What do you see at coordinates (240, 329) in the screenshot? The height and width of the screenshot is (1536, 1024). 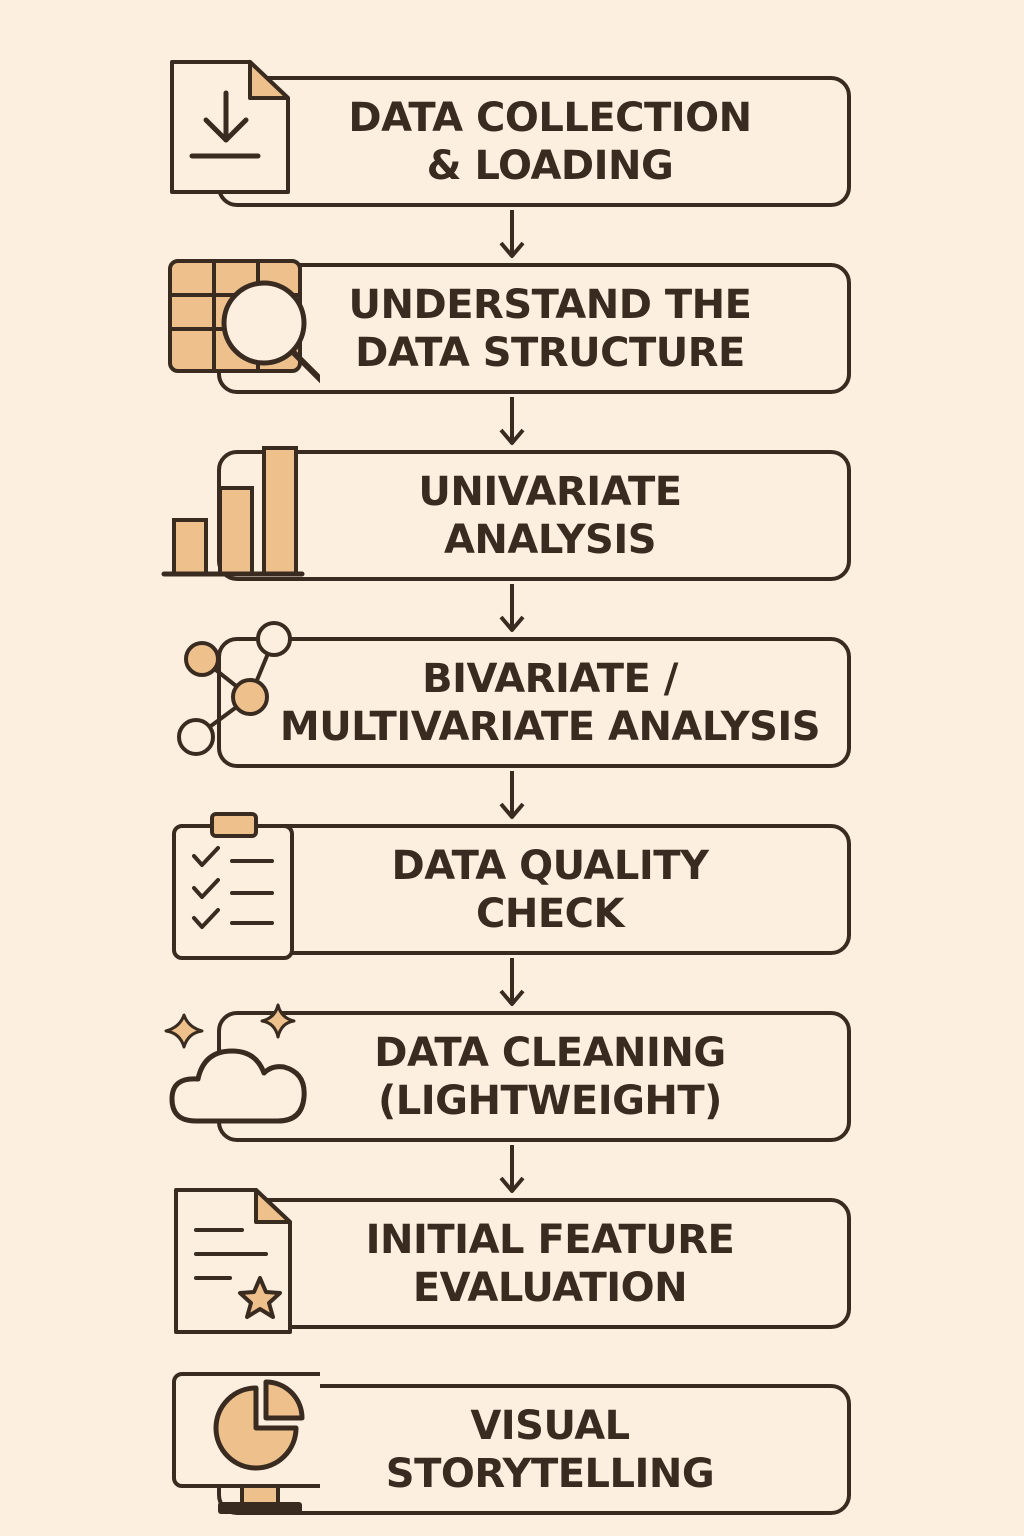 I see `table-magnifier-icon` at bounding box center [240, 329].